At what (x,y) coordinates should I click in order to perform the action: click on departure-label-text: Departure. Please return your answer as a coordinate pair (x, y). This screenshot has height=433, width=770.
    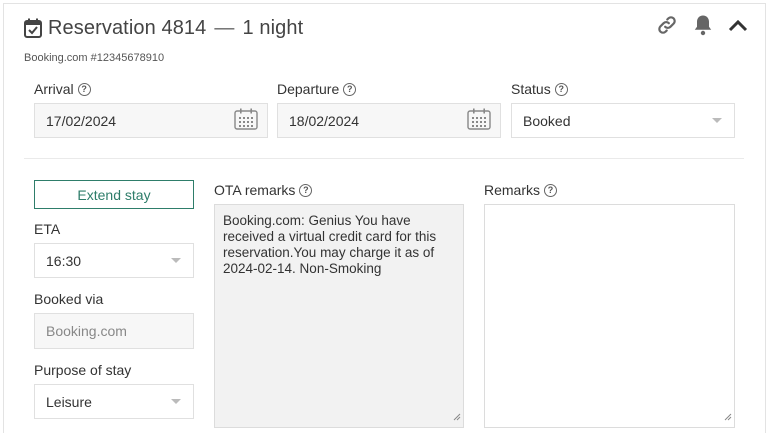
    Looking at the image, I should click on (308, 89).